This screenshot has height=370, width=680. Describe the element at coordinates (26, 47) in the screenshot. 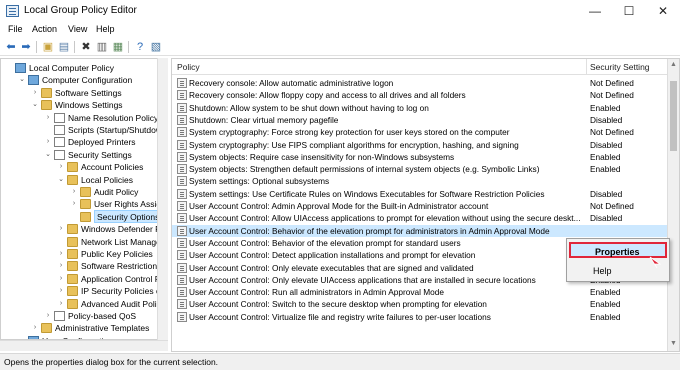

I see `forward-arrow-icon: ➡` at that location.